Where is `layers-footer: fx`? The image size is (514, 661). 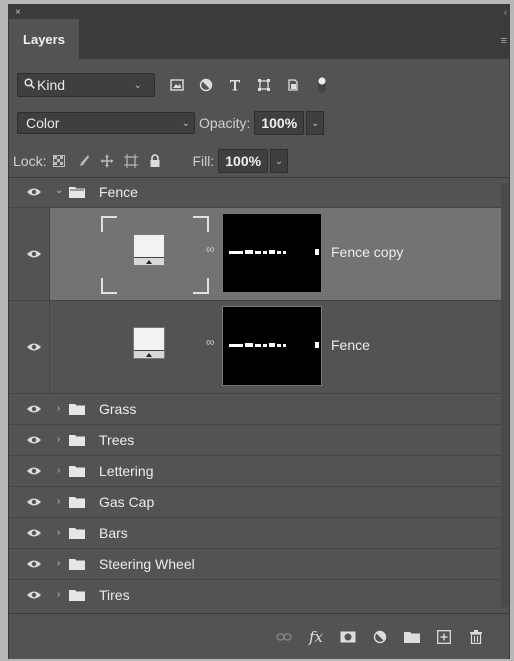 layers-footer: fx is located at coordinates (259, 636).